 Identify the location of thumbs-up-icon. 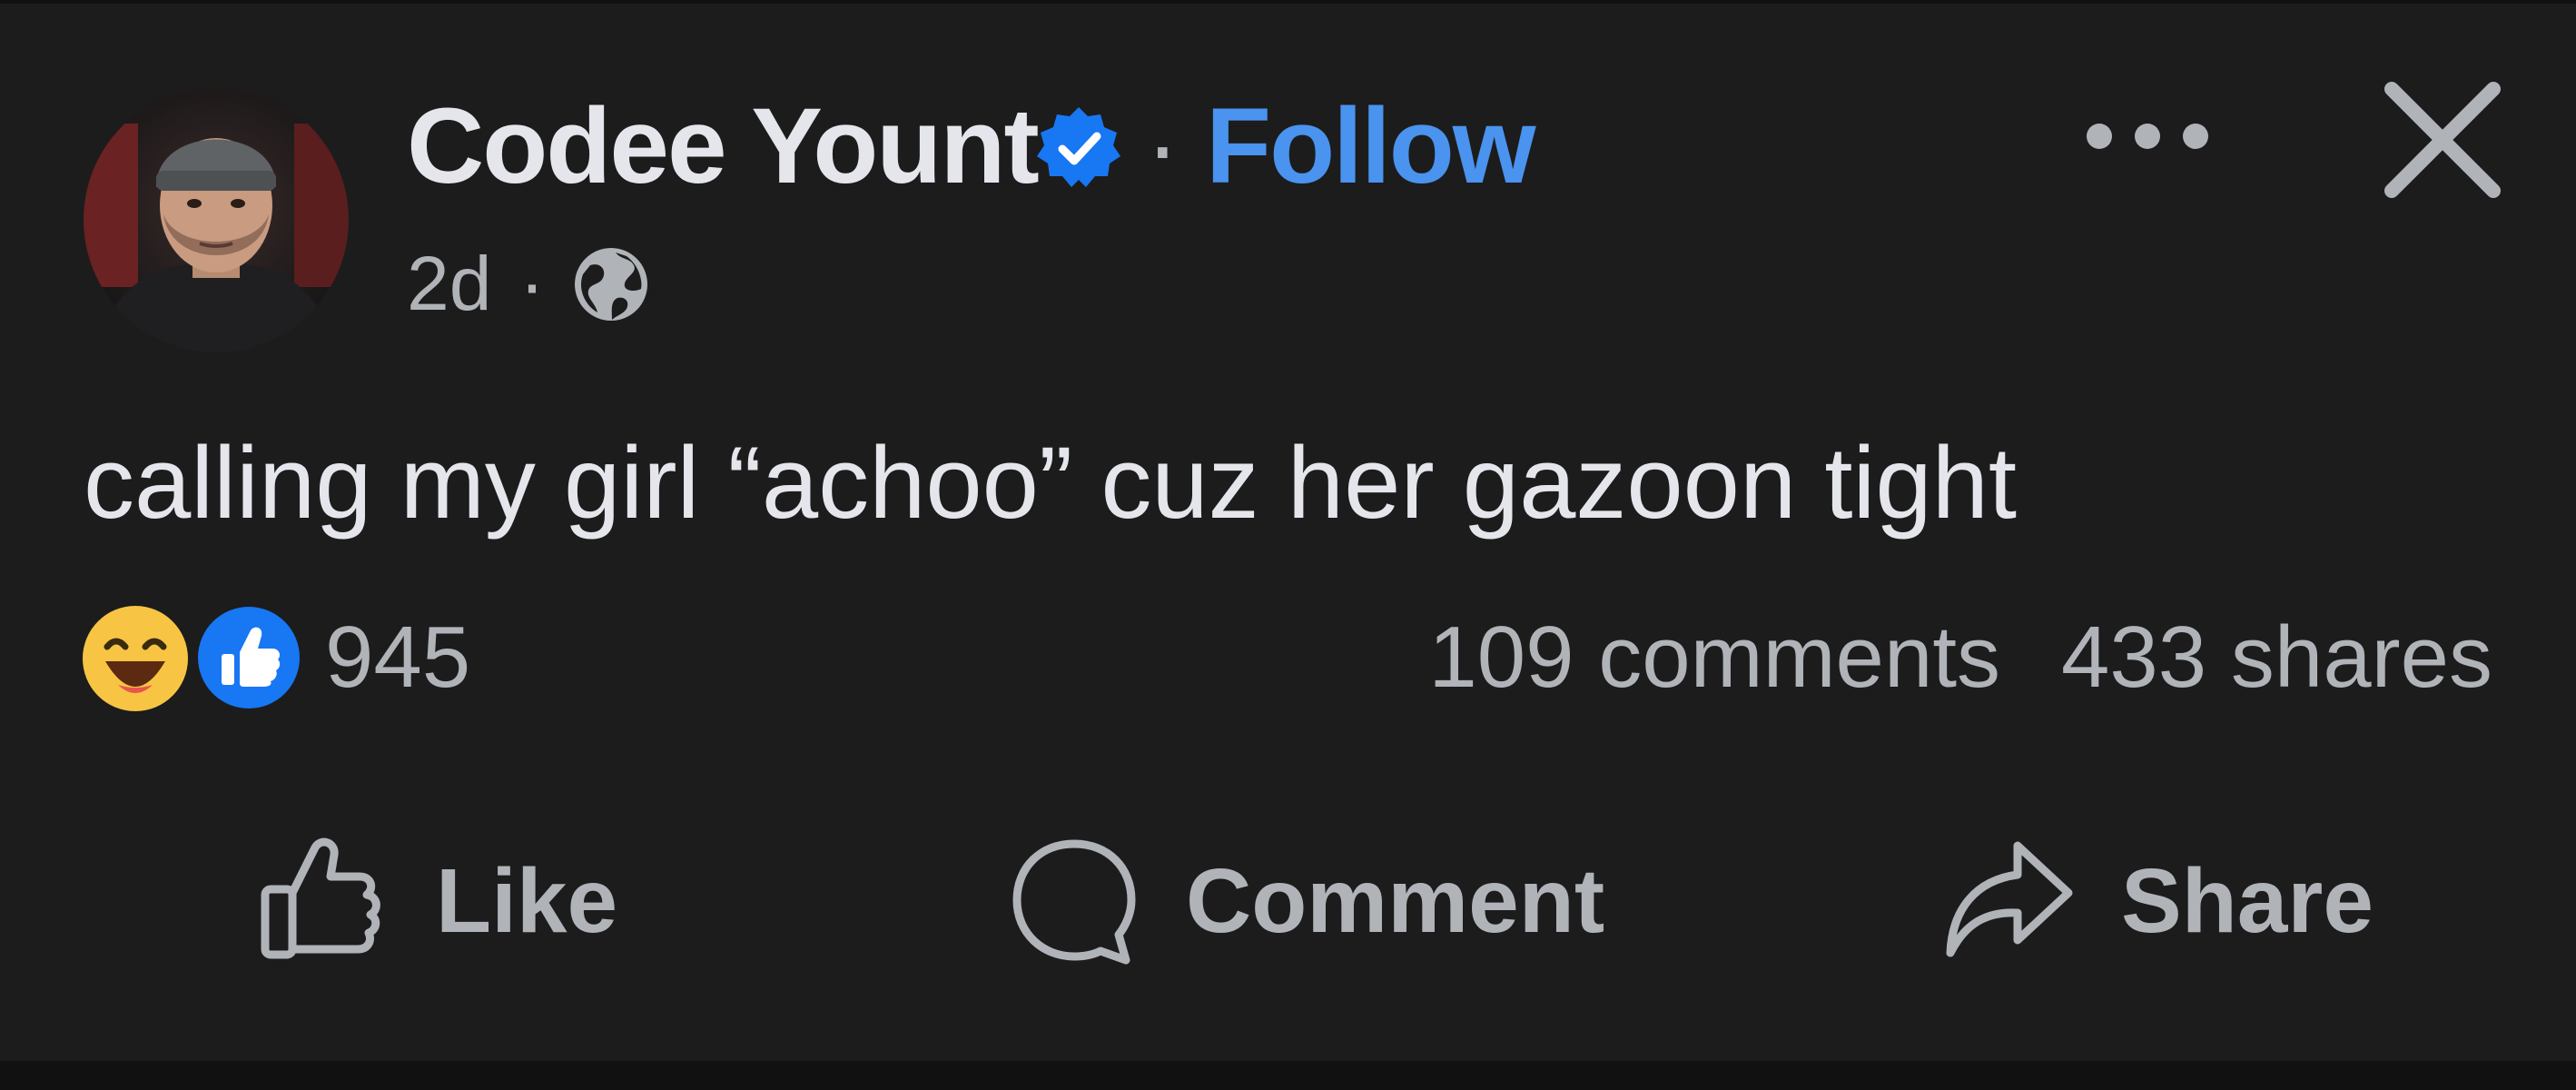
(320, 898).